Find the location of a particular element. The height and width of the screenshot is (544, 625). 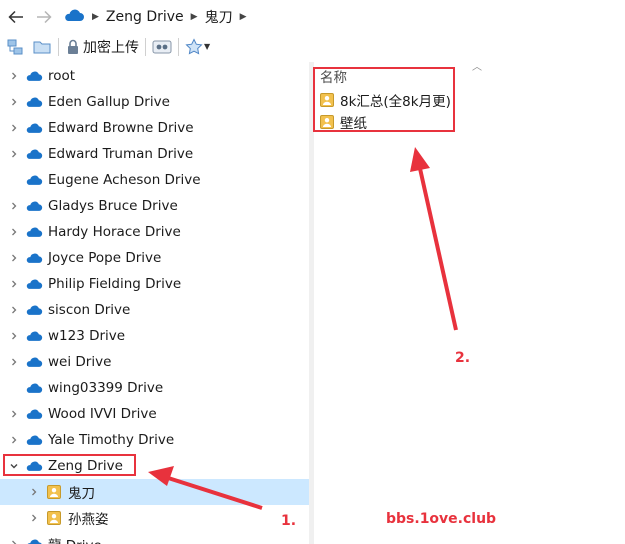

tree-item-label: 龍 Drive is located at coordinates (75, 539).